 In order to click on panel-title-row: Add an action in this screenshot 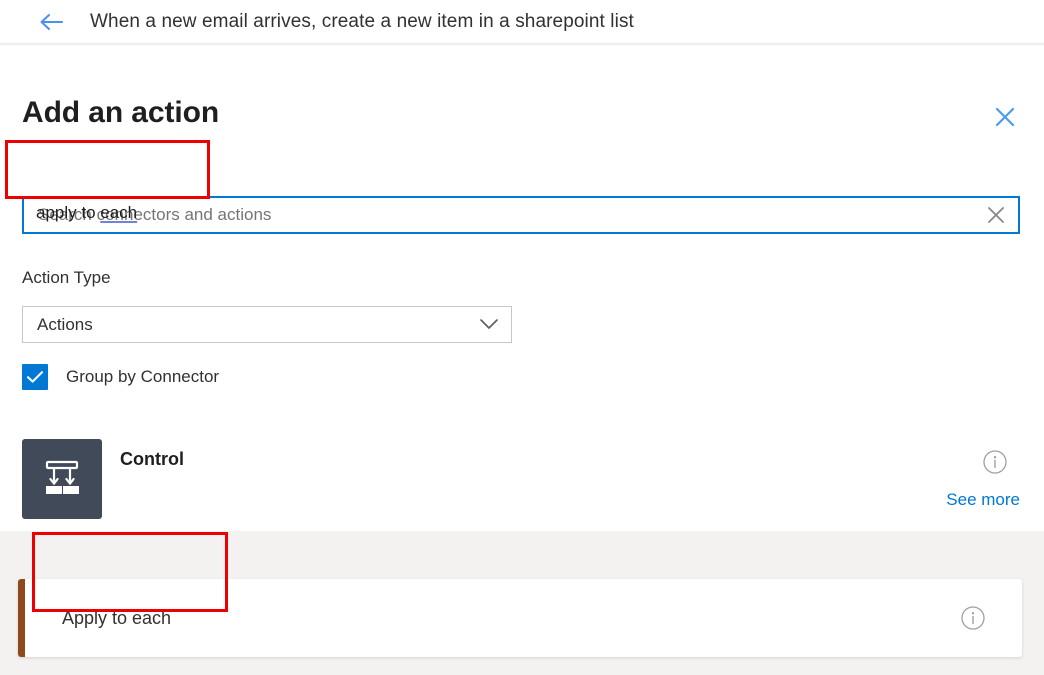, I will do `click(522, 119)`.